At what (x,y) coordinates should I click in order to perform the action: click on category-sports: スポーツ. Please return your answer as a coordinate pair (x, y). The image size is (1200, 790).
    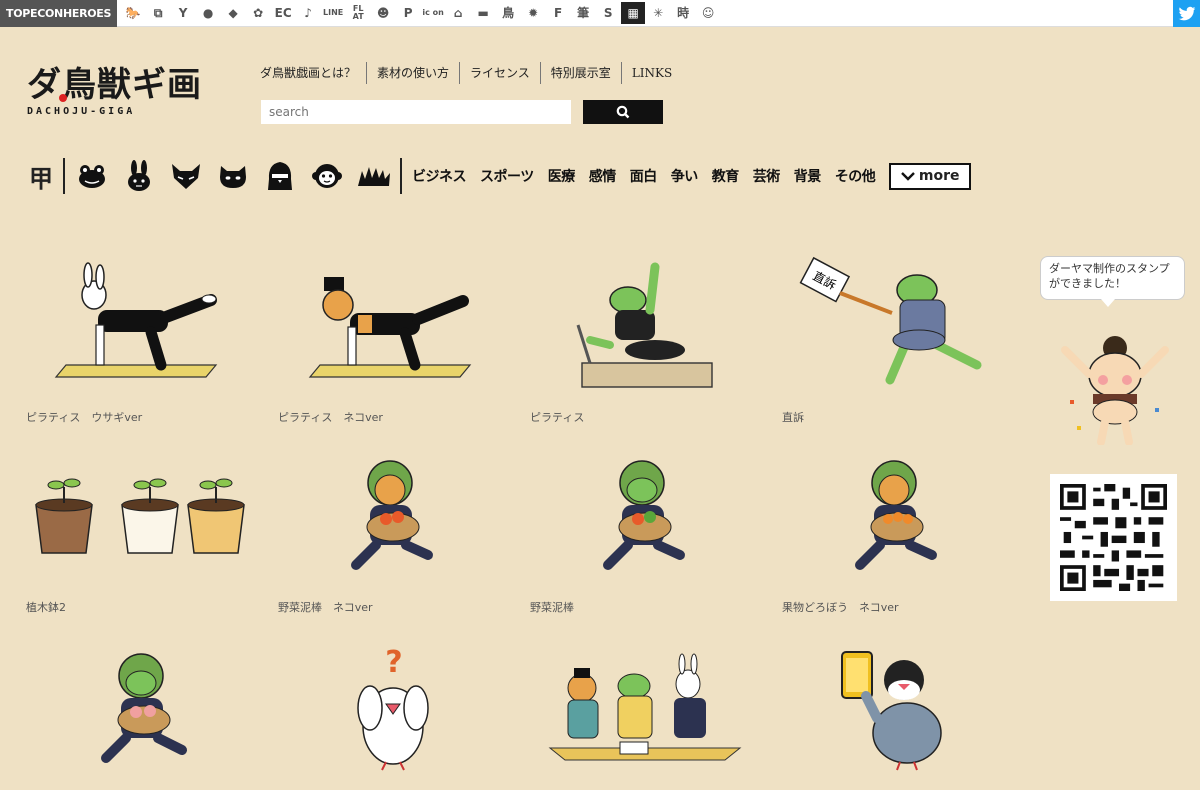
    Looking at the image, I should click on (507, 176).